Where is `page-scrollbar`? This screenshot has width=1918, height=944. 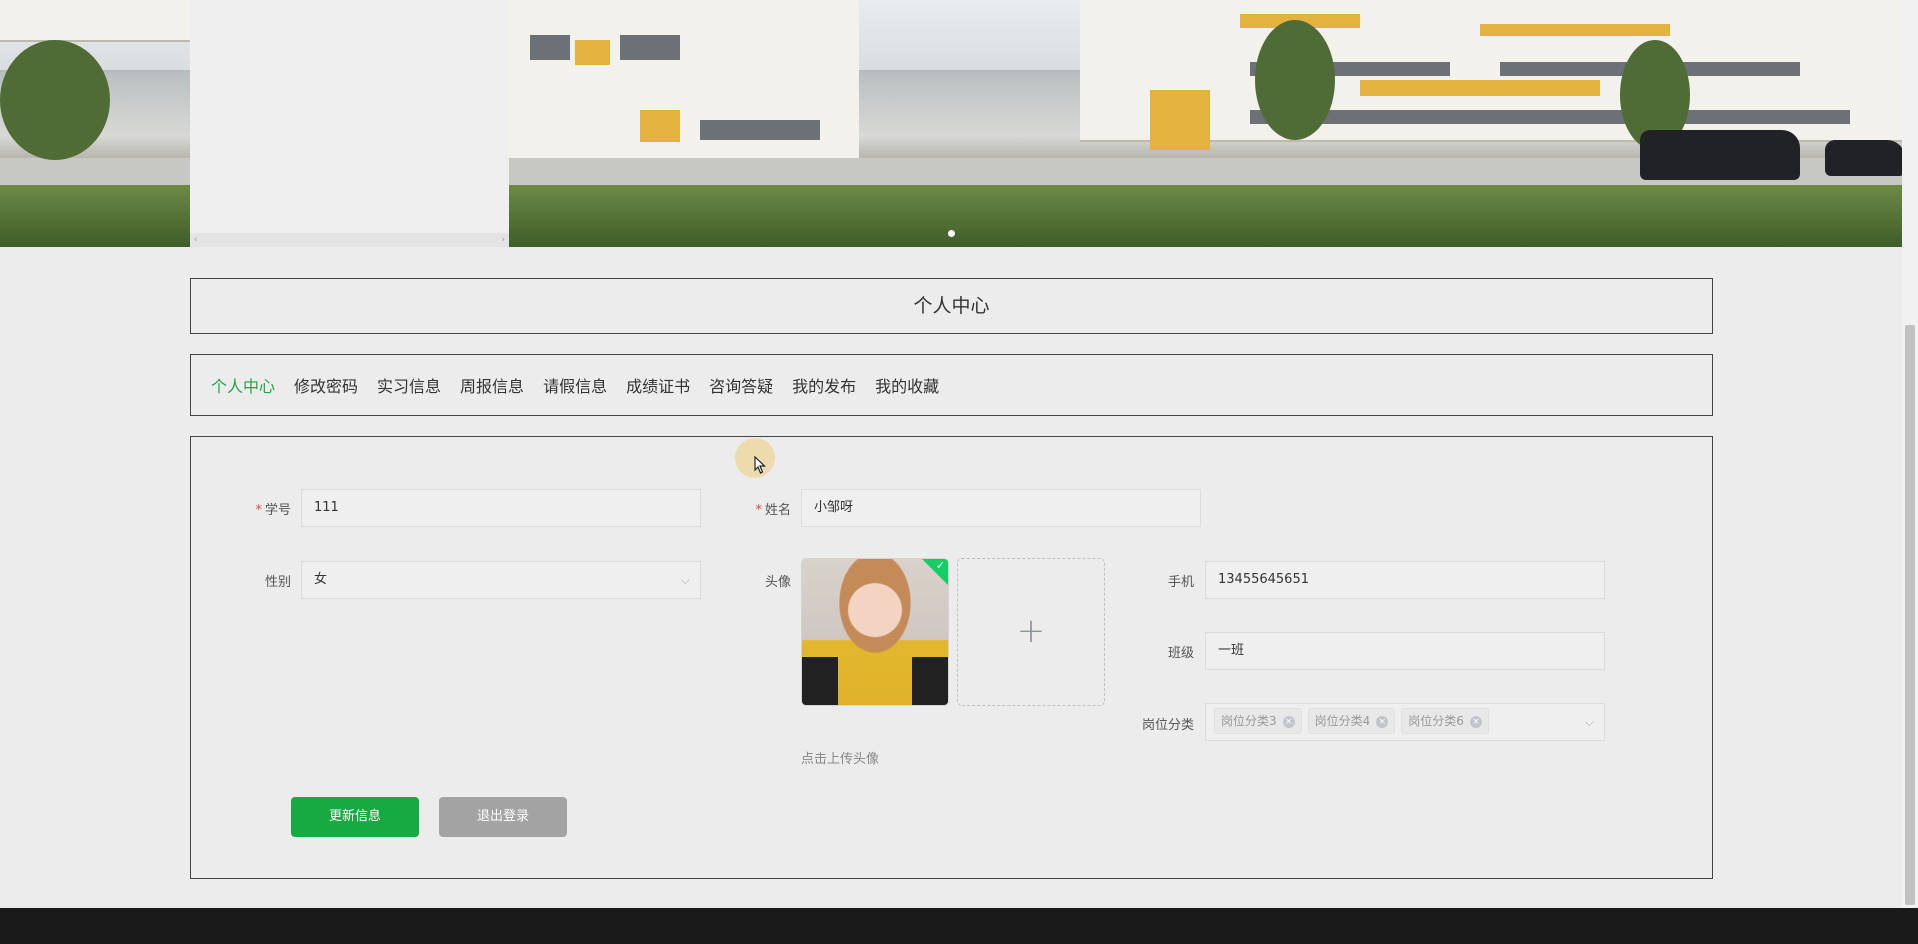 page-scrollbar is located at coordinates (1910, 454).